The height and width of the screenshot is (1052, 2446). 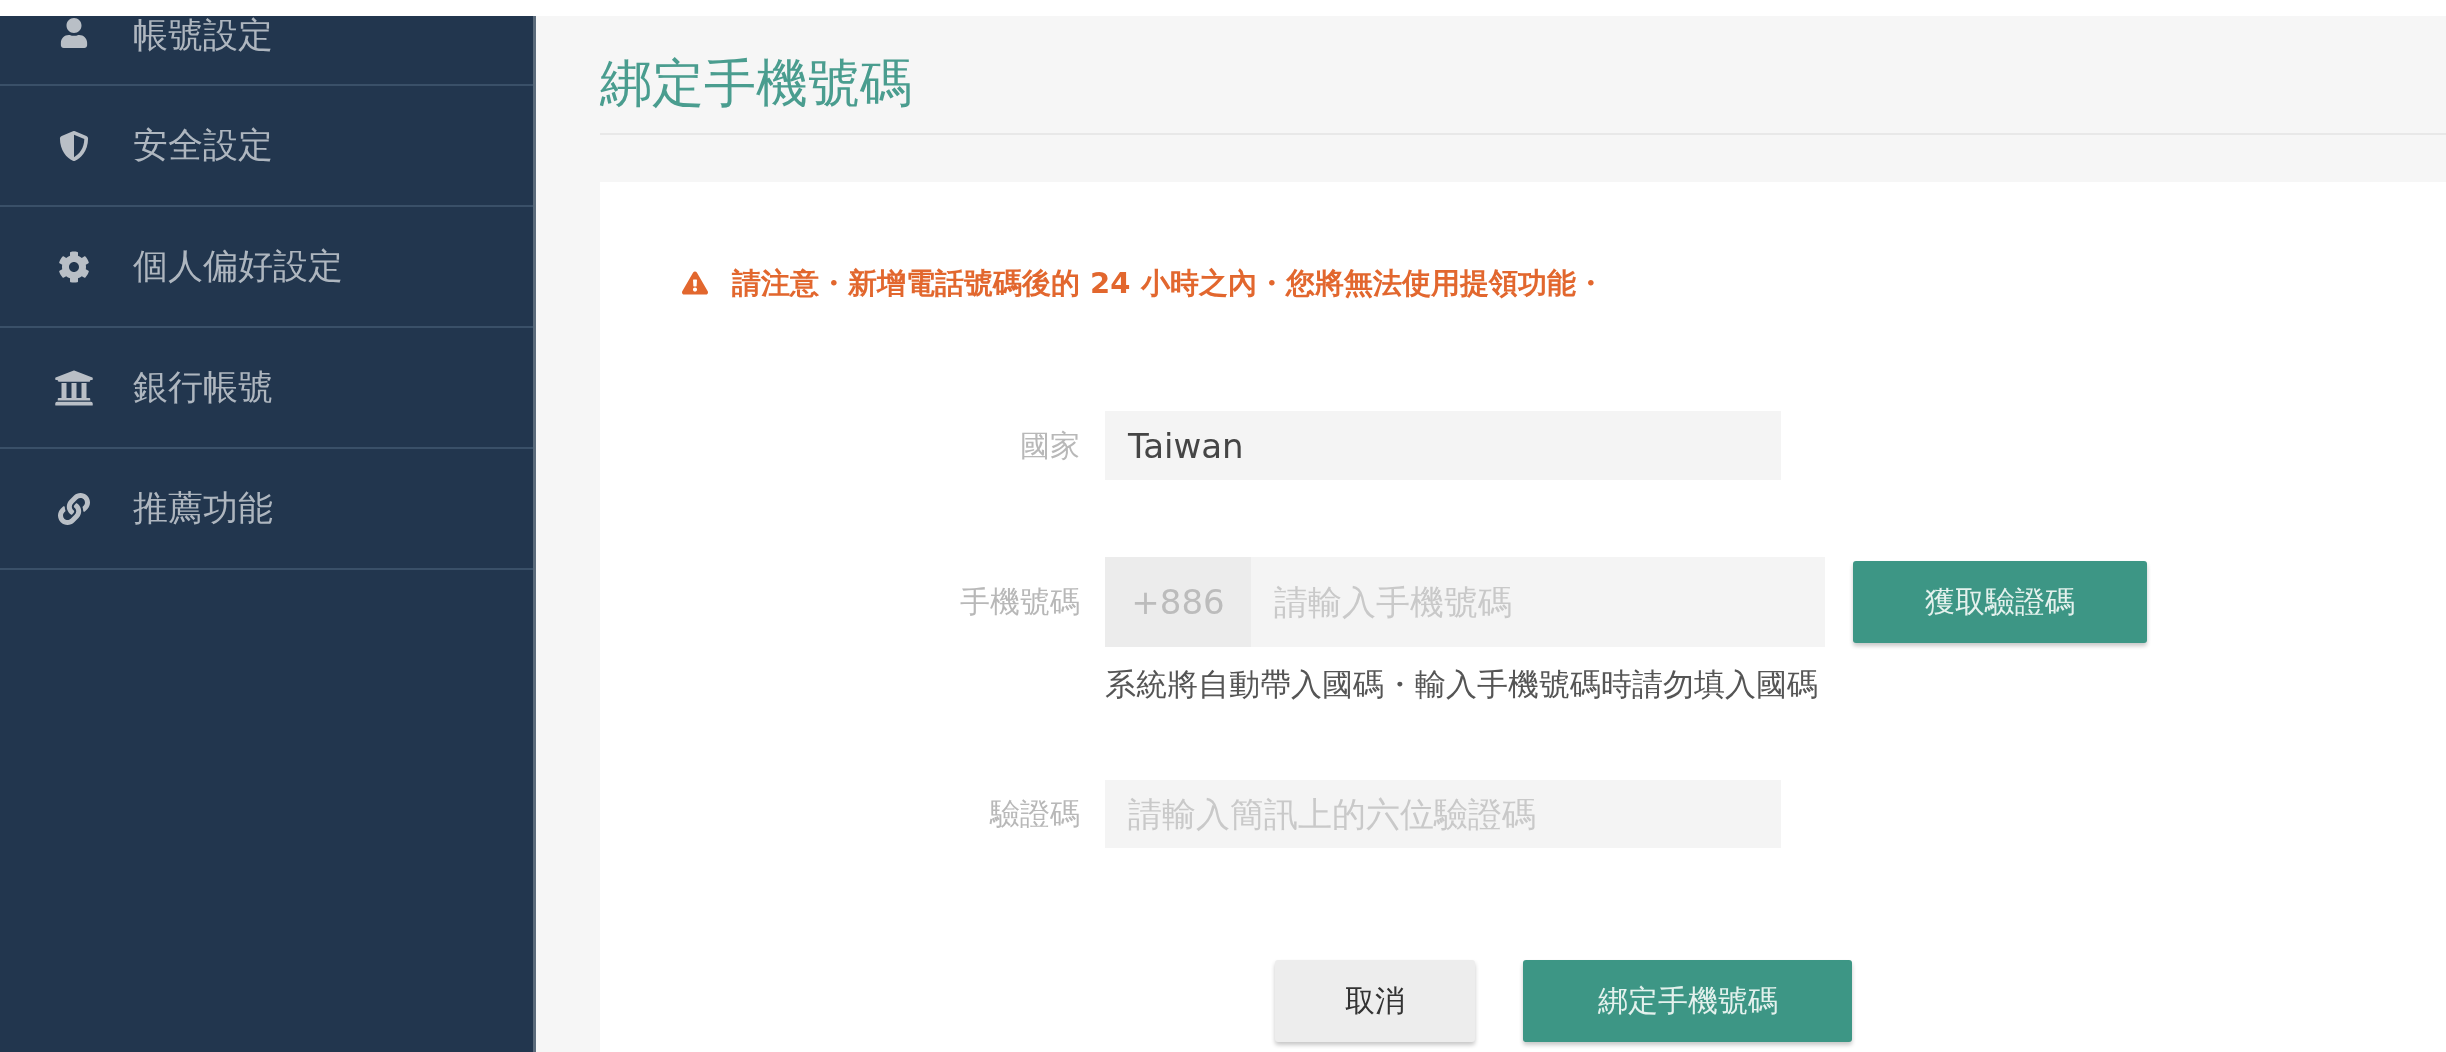 I want to click on sidebar-item: 帳號設定, so click(x=266, y=51).